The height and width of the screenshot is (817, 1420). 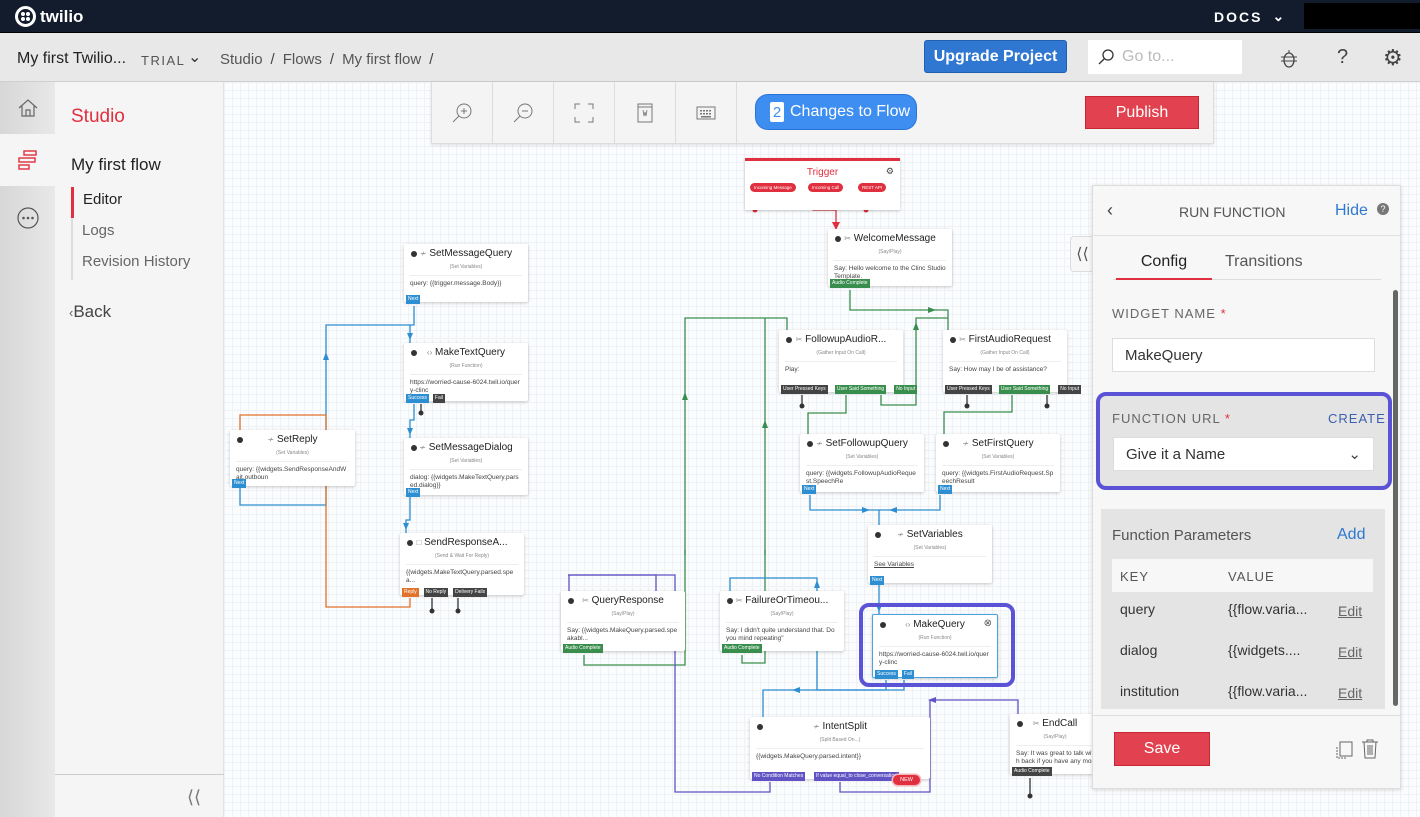 What do you see at coordinates (1082, 254) in the screenshot?
I see `collapse-panel-tab: ⟨⟨` at bounding box center [1082, 254].